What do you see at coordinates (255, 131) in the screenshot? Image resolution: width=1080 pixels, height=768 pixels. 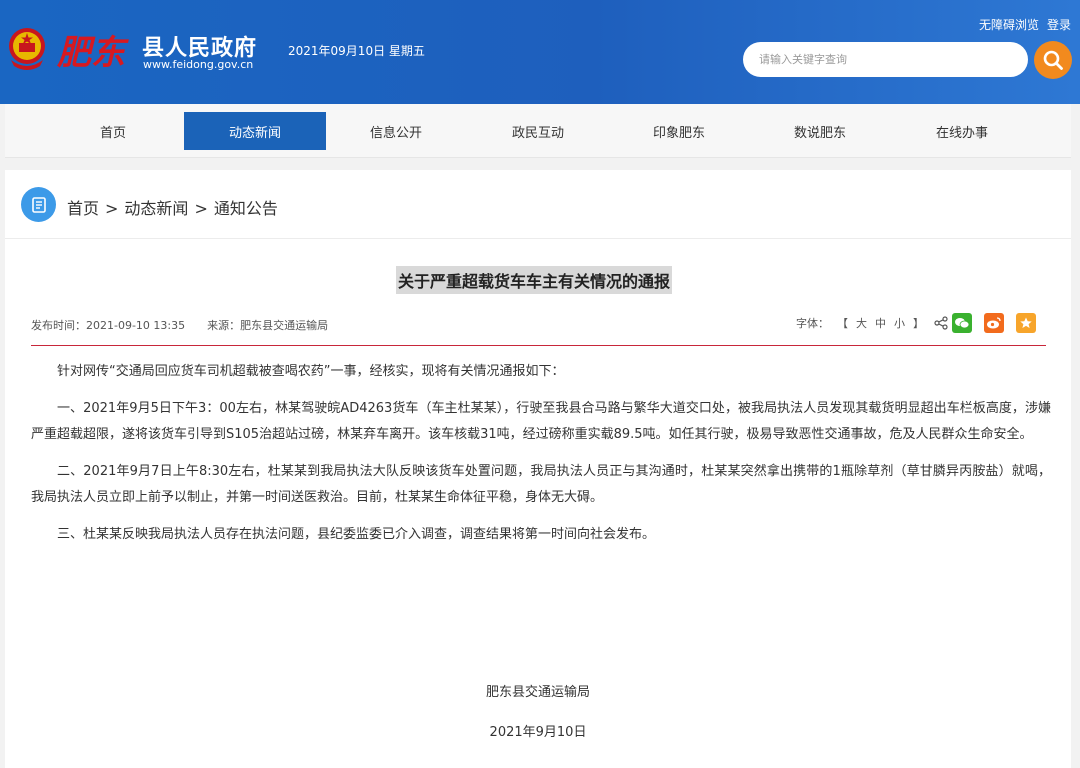 I see `nav-item-news: 动态新闻` at bounding box center [255, 131].